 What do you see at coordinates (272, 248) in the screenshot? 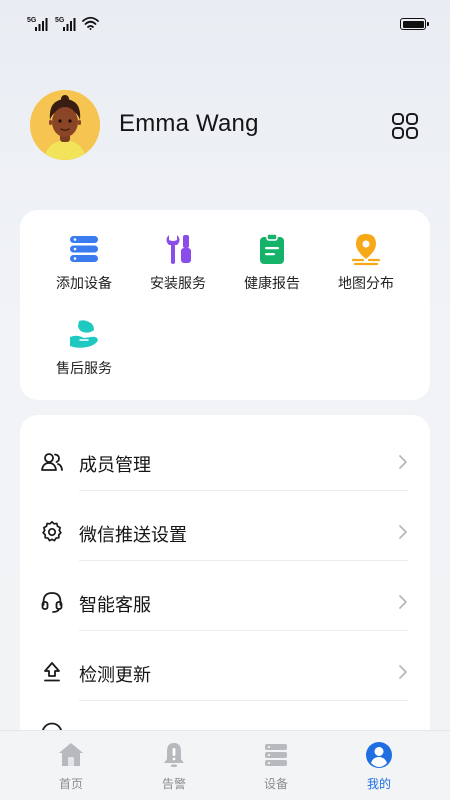
I see `clipboard-icon` at bounding box center [272, 248].